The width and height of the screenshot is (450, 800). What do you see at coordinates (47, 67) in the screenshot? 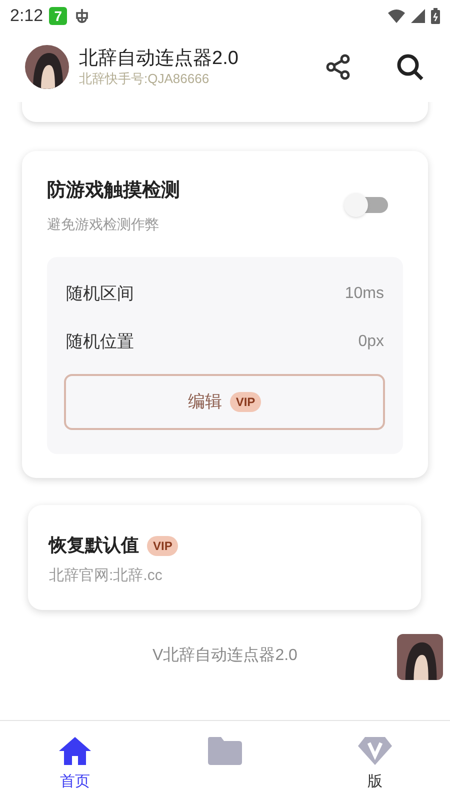
I see `profile-avatar` at bounding box center [47, 67].